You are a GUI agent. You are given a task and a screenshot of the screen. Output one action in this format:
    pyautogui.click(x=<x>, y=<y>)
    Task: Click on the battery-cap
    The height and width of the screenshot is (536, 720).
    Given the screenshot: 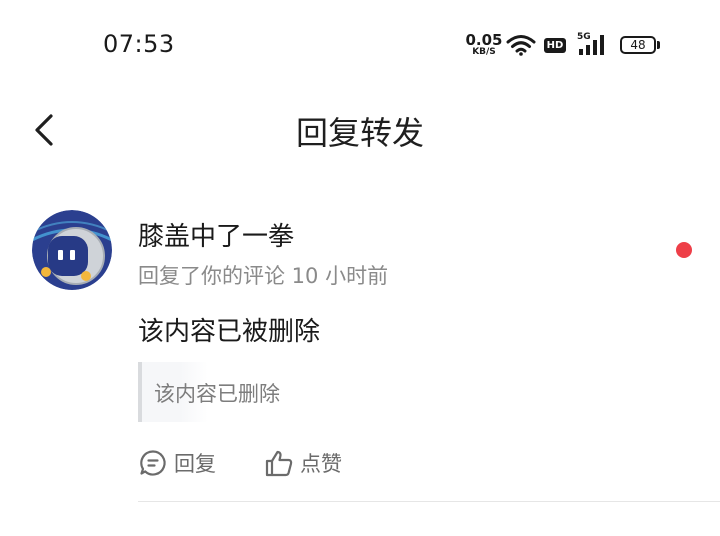 What is the action you would take?
    pyautogui.click(x=658, y=45)
    